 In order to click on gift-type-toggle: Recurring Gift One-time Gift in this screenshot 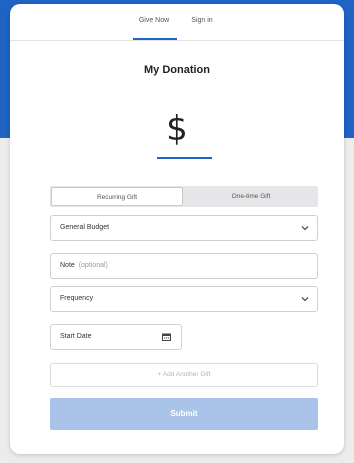, I will do `click(184, 196)`.